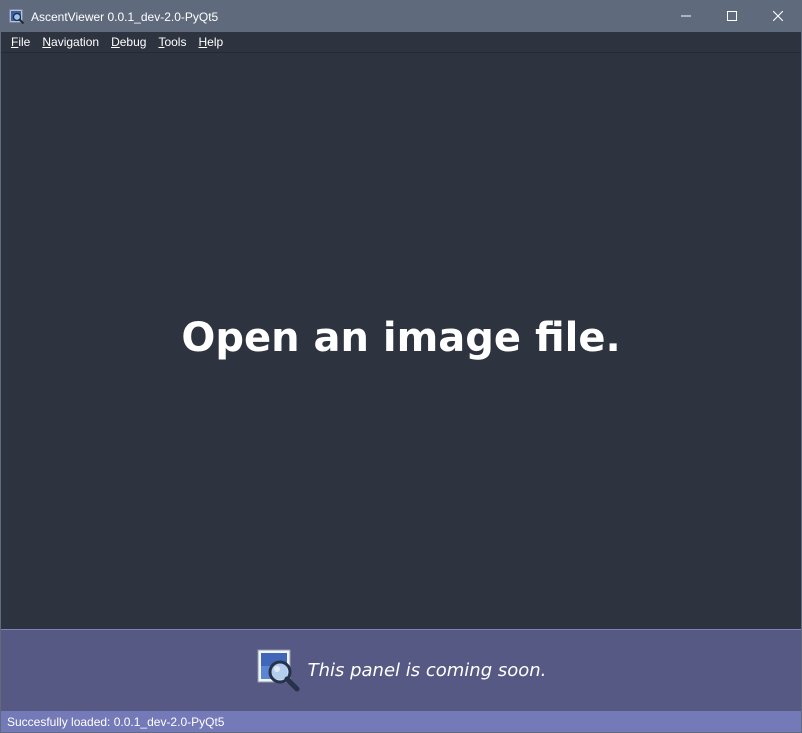 This screenshot has width=802, height=733. What do you see at coordinates (427, 670) in the screenshot?
I see `panel-message: This panel is coming soon.` at bounding box center [427, 670].